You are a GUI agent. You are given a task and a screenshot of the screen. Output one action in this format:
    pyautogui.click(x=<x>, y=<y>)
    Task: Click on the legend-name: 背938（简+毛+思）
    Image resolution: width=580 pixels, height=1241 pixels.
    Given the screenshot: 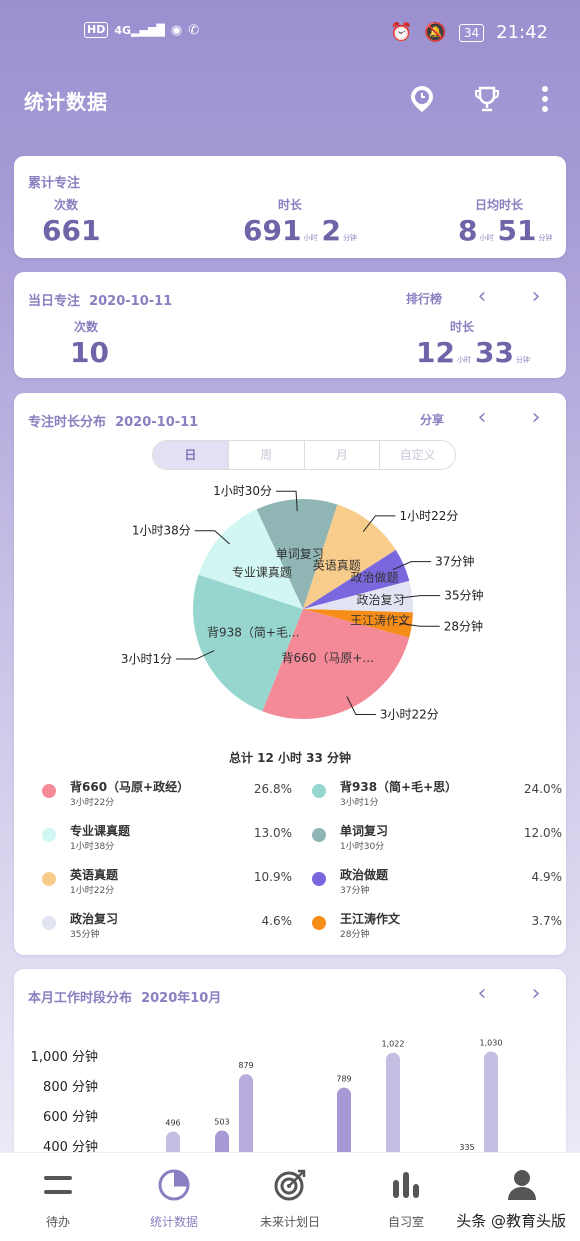 What is the action you would take?
    pyautogui.click(x=399, y=787)
    